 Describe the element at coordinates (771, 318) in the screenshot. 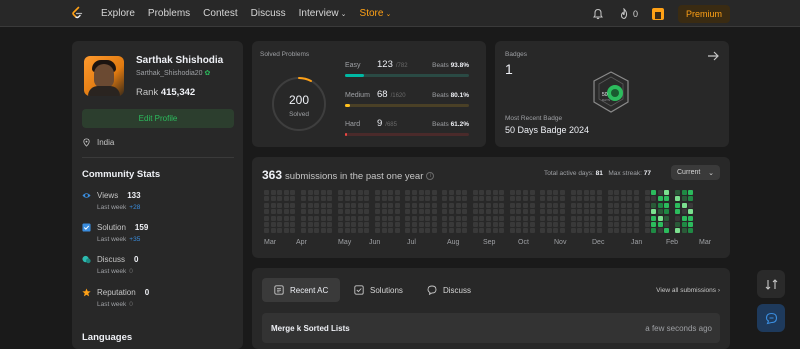

I see `feedback-button` at that location.